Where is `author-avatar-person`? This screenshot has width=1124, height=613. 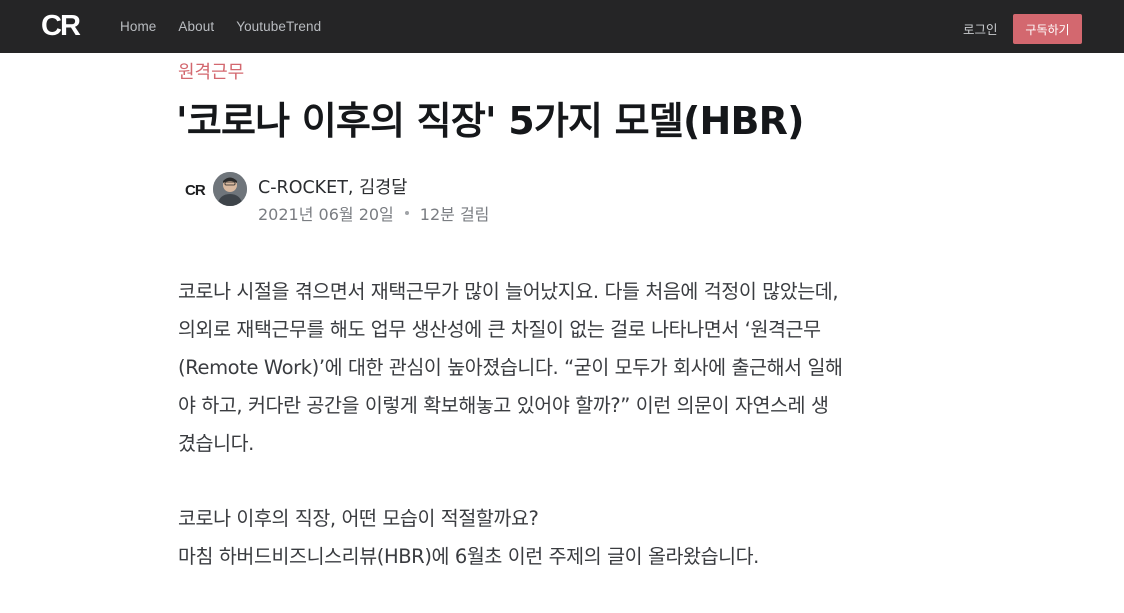 author-avatar-person is located at coordinates (230, 189).